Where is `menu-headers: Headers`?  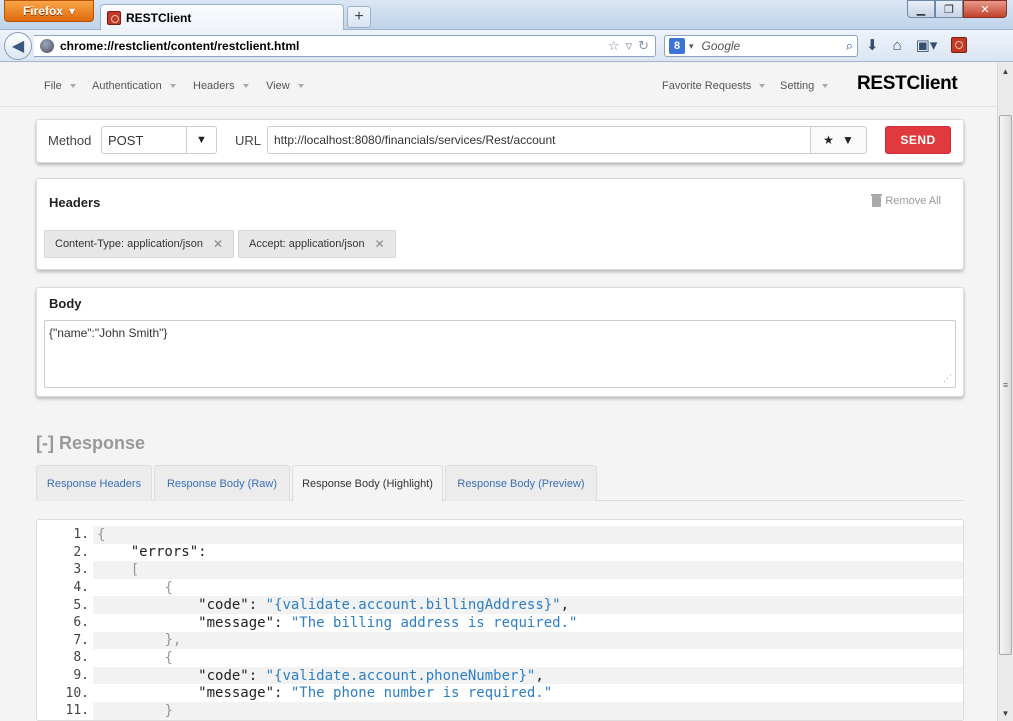
menu-headers: Headers is located at coordinates (221, 86).